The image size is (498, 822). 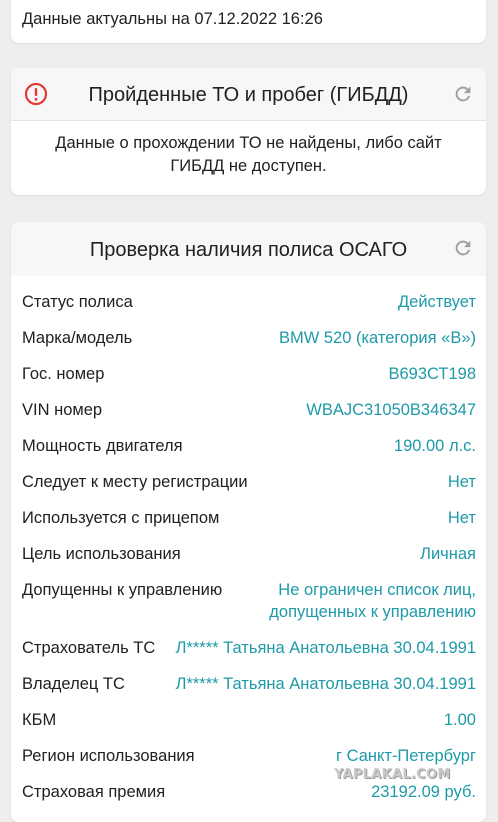 I want to click on row-value: WBAJC31050B346347, so click(x=391, y=410).